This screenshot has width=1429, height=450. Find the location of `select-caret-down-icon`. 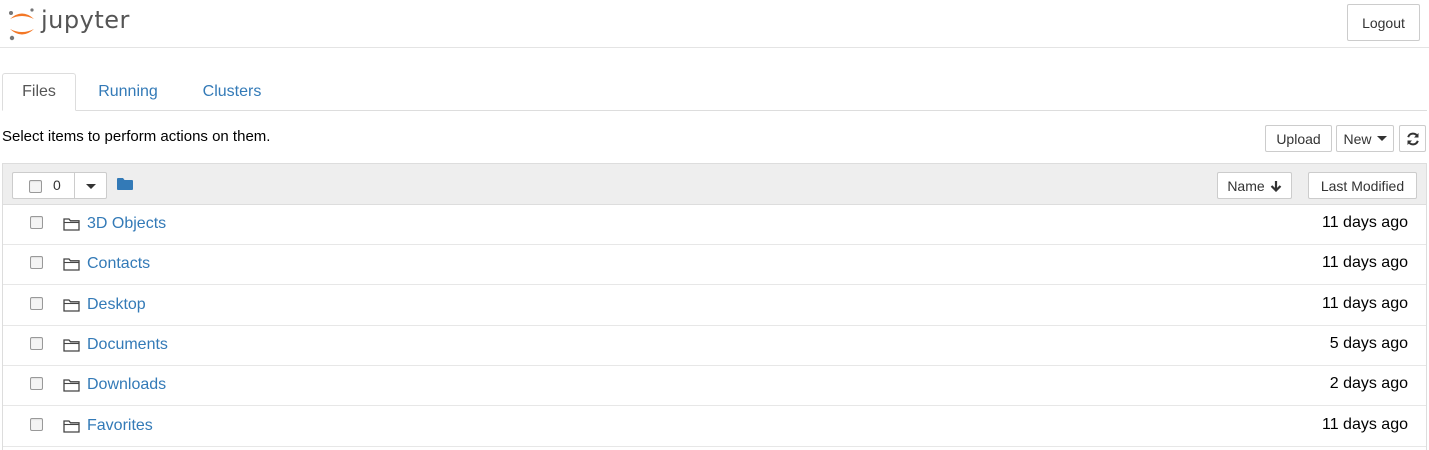

select-caret-down-icon is located at coordinates (91, 186).